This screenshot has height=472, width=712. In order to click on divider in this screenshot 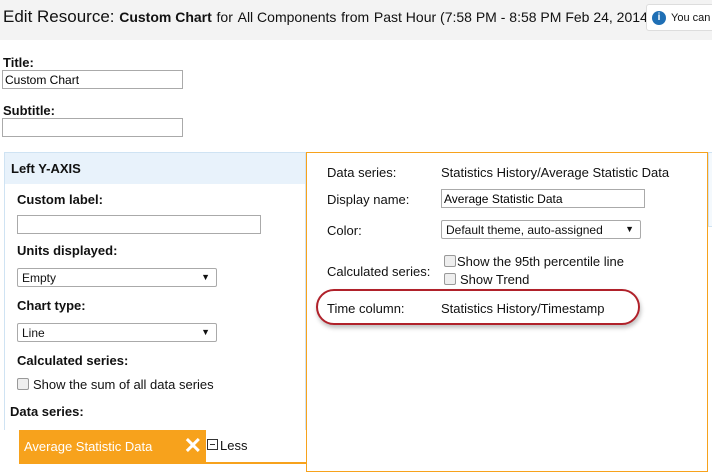, I will do `click(162, 463)`.